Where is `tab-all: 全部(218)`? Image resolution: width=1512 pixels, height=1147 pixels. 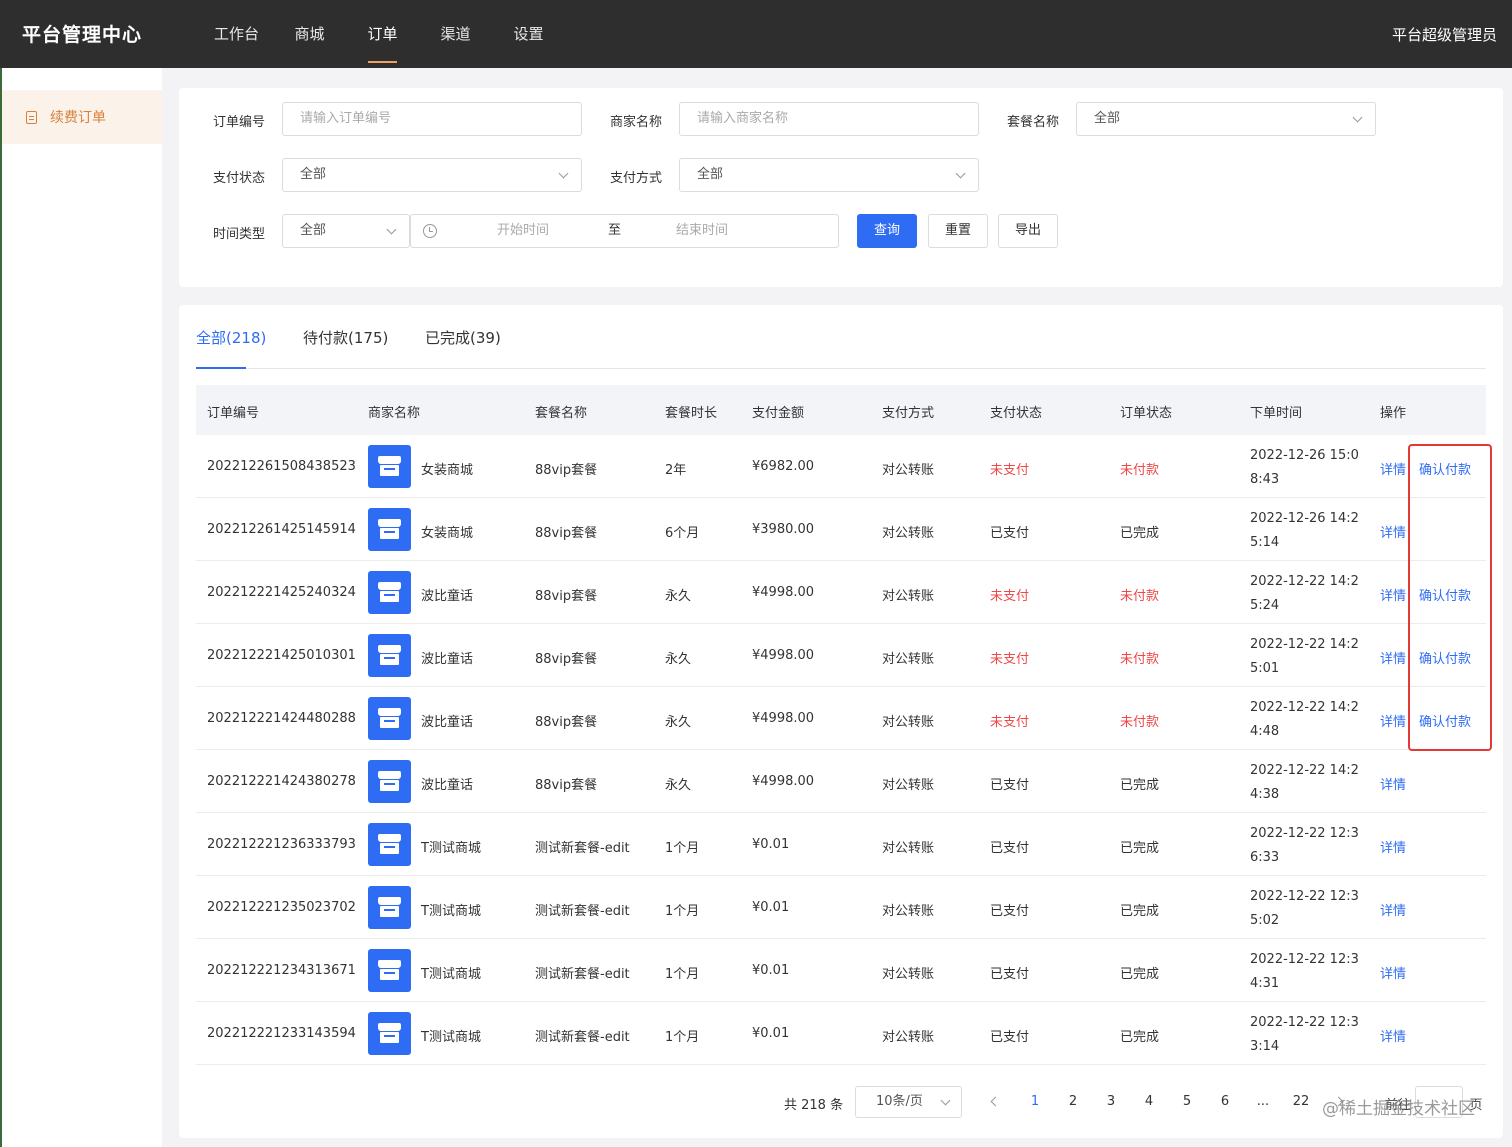 tab-all: 全部(218) is located at coordinates (231, 337).